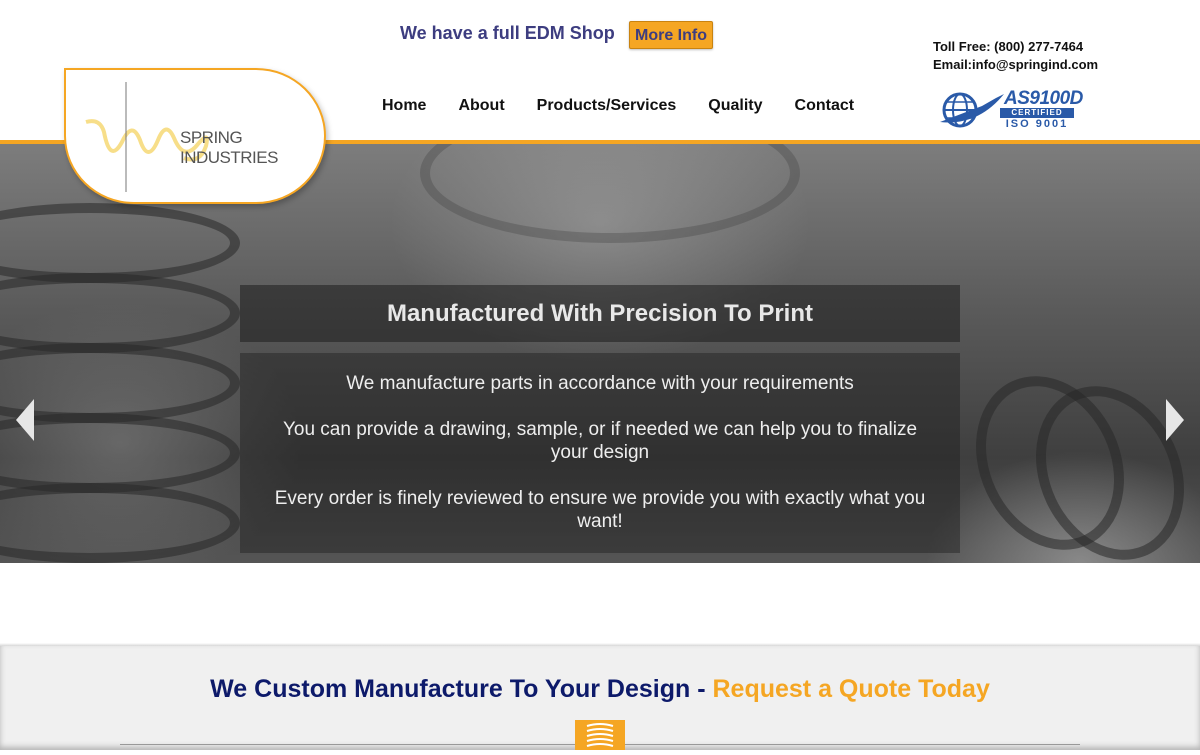  Describe the element at coordinates (404, 106) in the screenshot. I see `nav-item-home: Home` at that location.